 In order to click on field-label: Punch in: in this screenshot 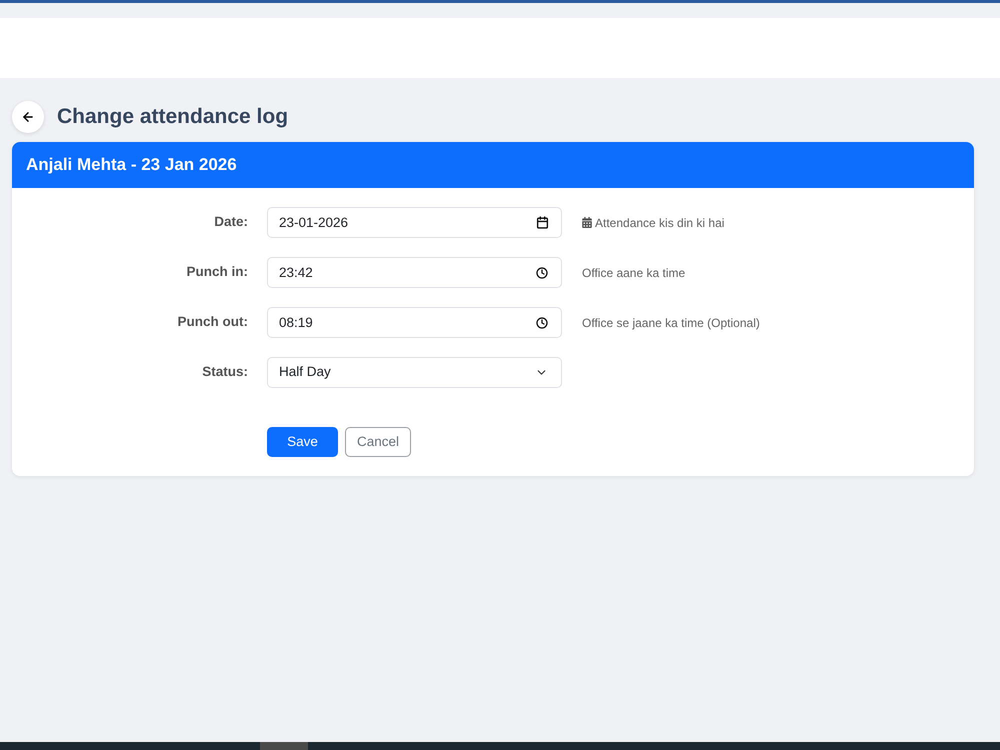, I will do `click(217, 272)`.